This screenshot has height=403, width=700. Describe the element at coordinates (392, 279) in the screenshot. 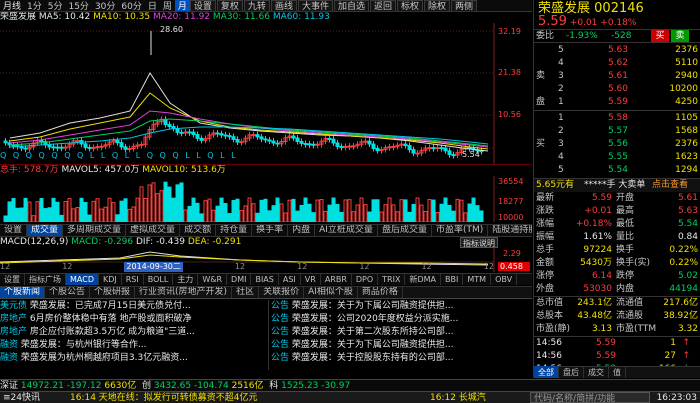

I see `ind-trix: TRIX` at that location.